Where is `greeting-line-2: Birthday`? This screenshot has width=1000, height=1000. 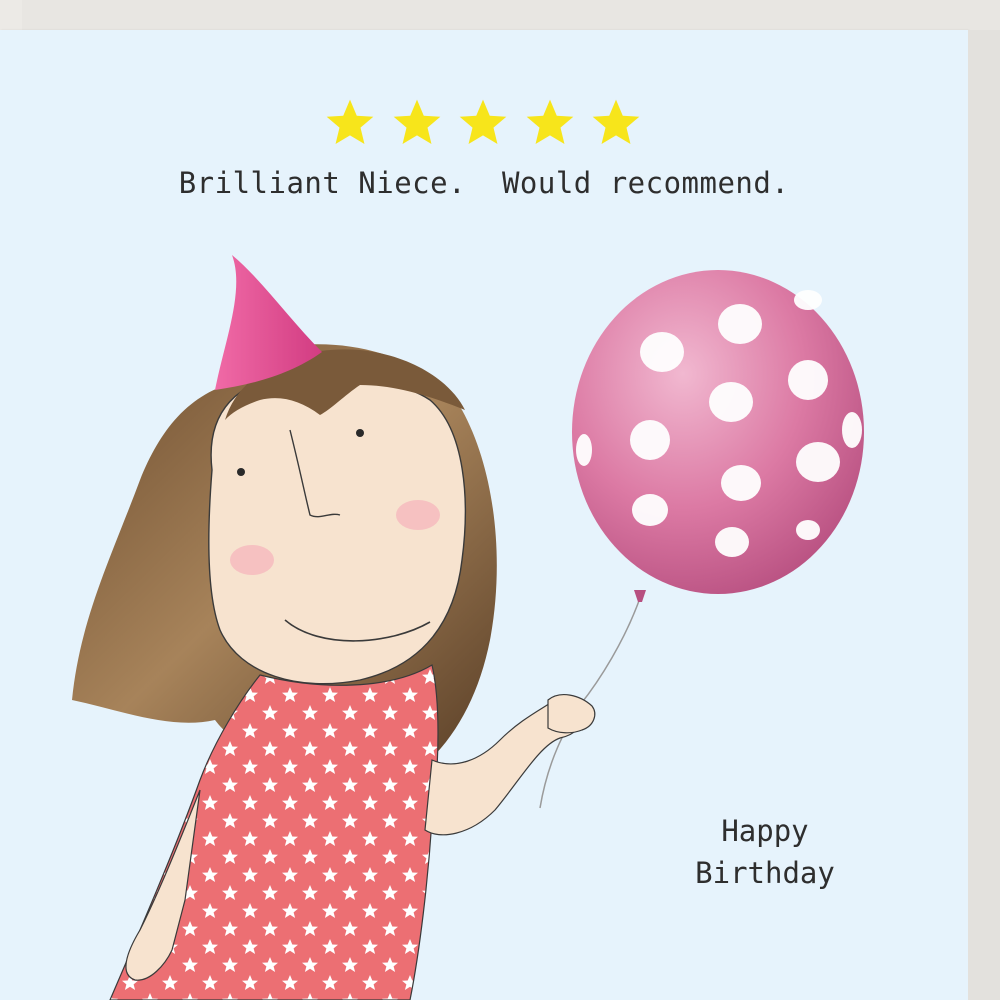
greeting-line-2: Birthday is located at coordinates (765, 873).